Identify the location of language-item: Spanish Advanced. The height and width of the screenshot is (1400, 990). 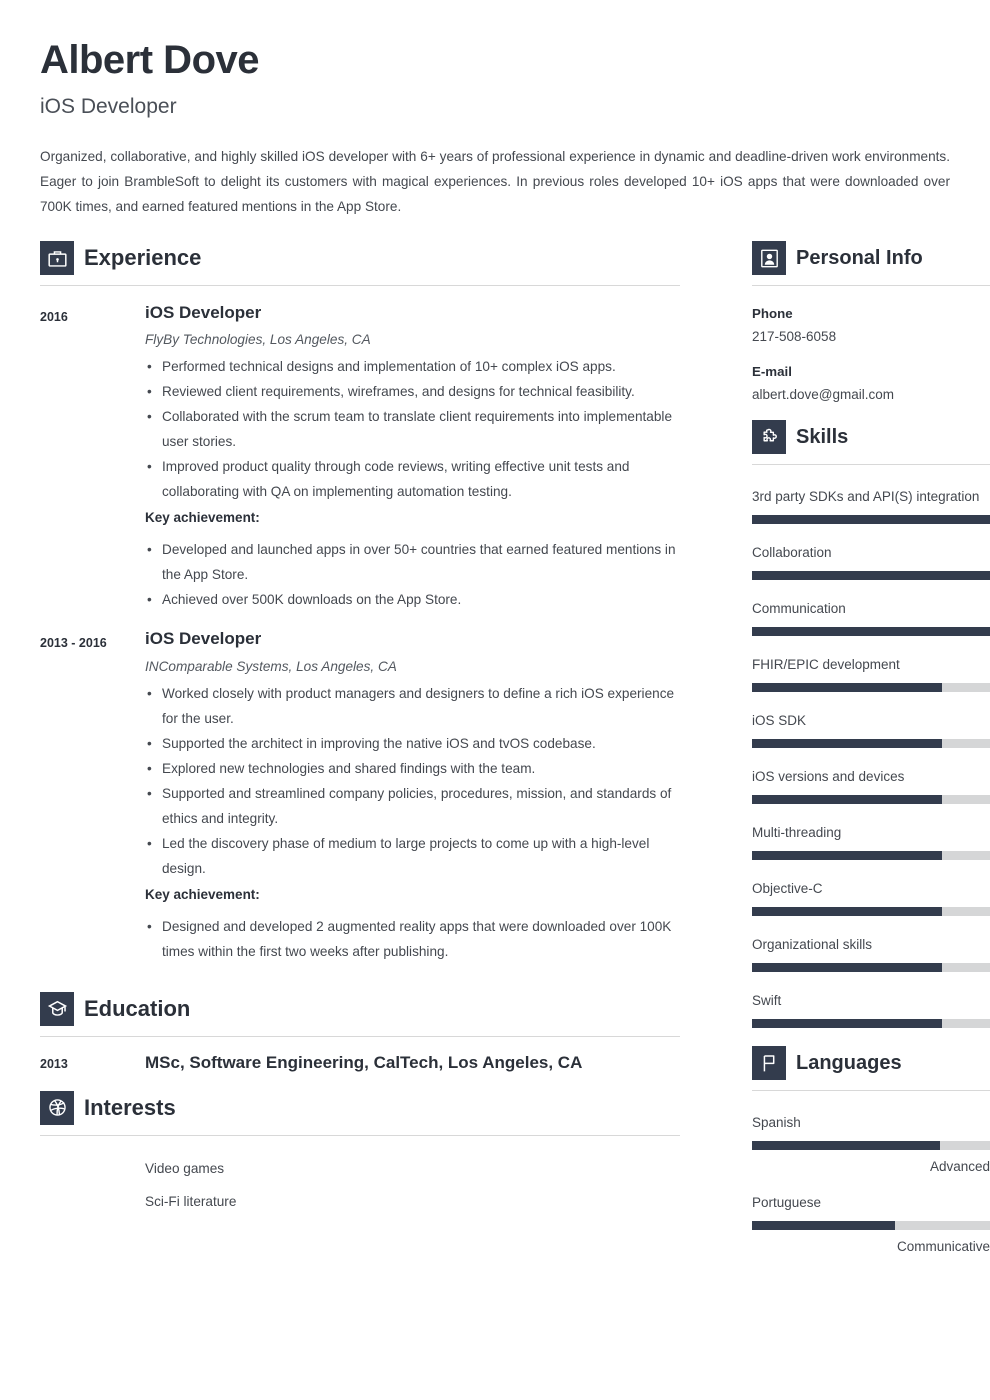
(871, 1142).